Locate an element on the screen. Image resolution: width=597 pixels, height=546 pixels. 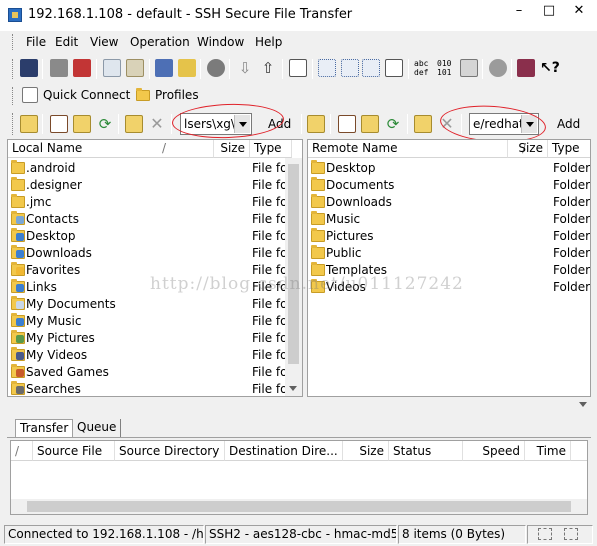
local-file-row: My Videos File fo is located at coordinates (147, 355).